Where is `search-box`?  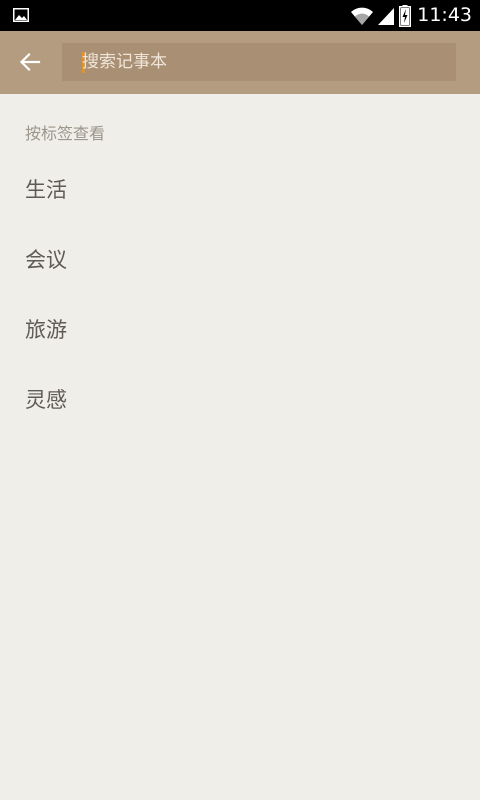
search-box is located at coordinates (259, 62).